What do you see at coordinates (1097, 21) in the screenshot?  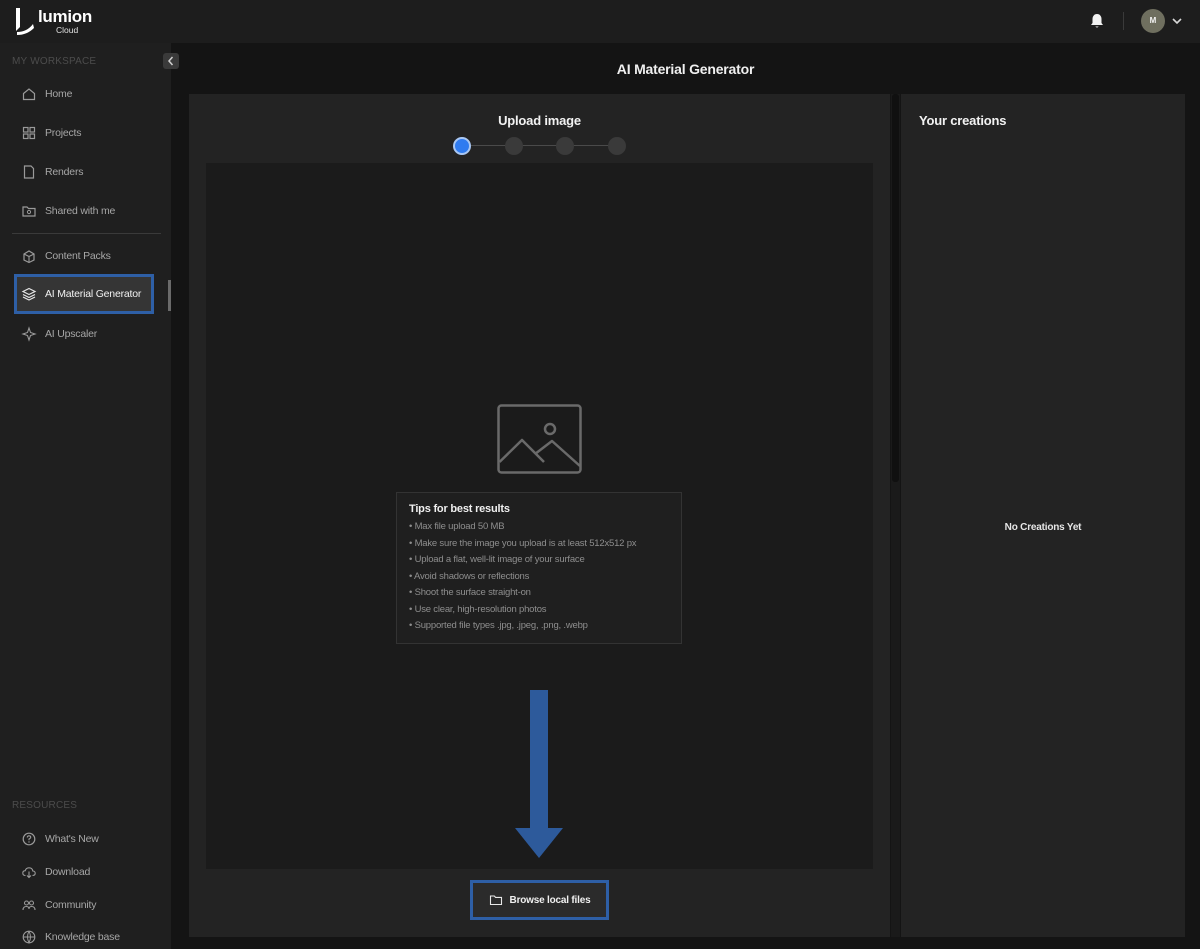 I see `notification-bell-icon` at bounding box center [1097, 21].